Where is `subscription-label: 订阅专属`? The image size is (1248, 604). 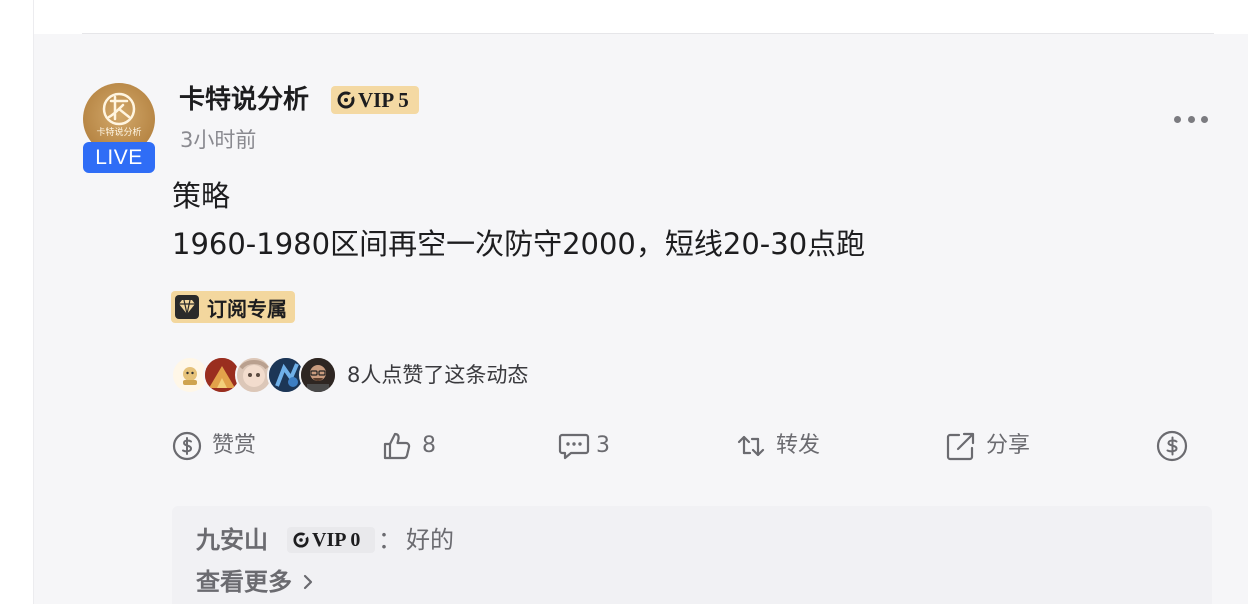 subscription-label: 订阅专属 is located at coordinates (247, 308).